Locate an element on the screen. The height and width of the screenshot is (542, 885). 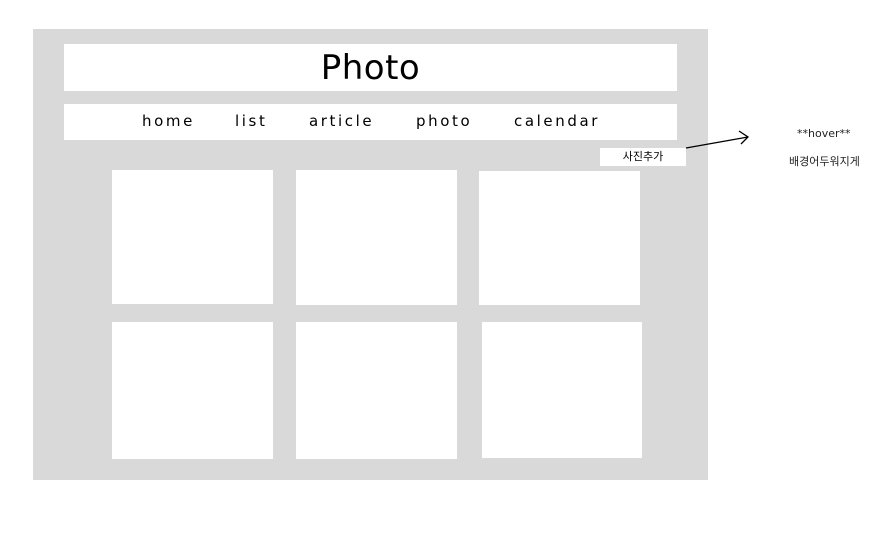
page-title: Photo is located at coordinates (370, 67).